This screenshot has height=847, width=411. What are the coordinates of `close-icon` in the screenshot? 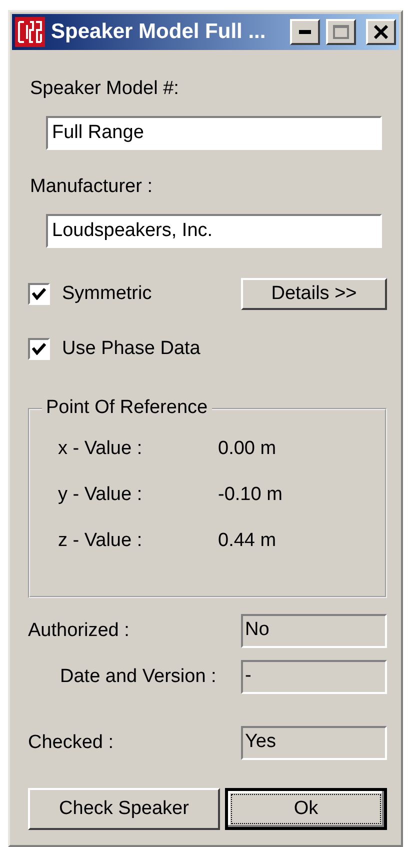 It's located at (381, 32).